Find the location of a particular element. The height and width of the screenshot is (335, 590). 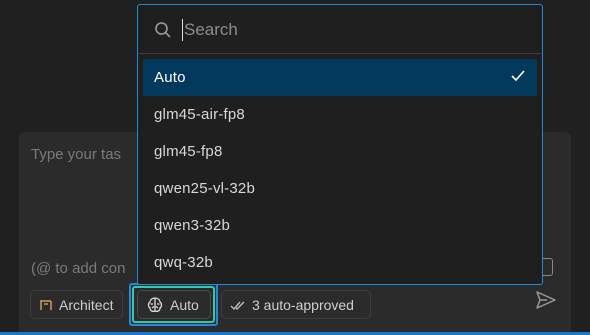

mention-hint: (@ to add con is located at coordinates (78, 268).